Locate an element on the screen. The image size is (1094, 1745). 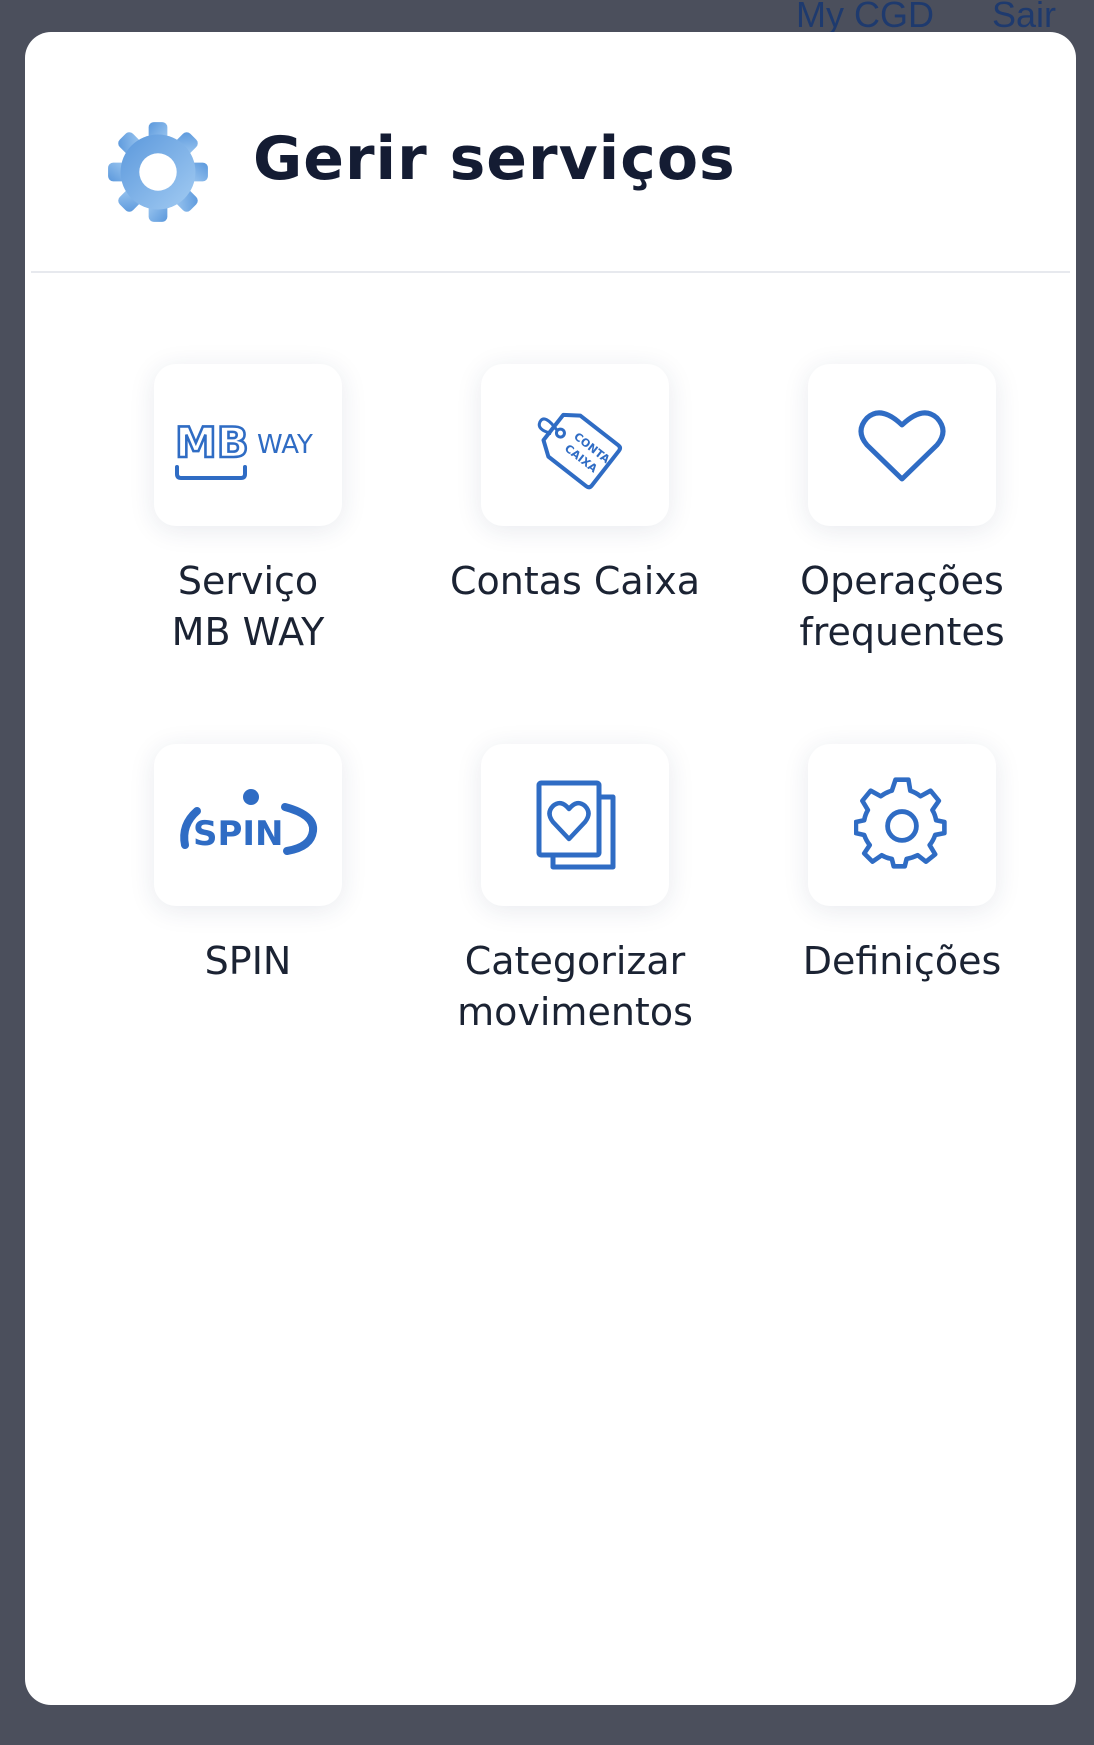
tile-categorizar-movimentos-label: Categorizar movimentos is located at coordinates (575, 986).